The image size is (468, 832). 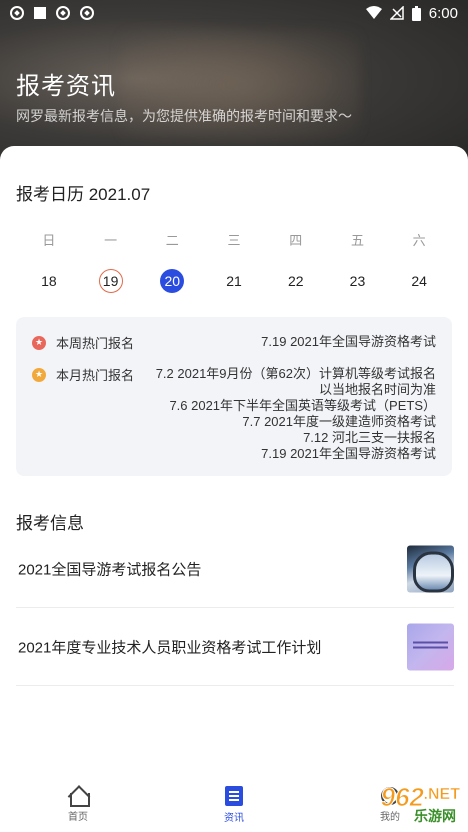 I want to click on hot-month-item: 7.12 河北三支一扶报名, so click(x=296, y=438).